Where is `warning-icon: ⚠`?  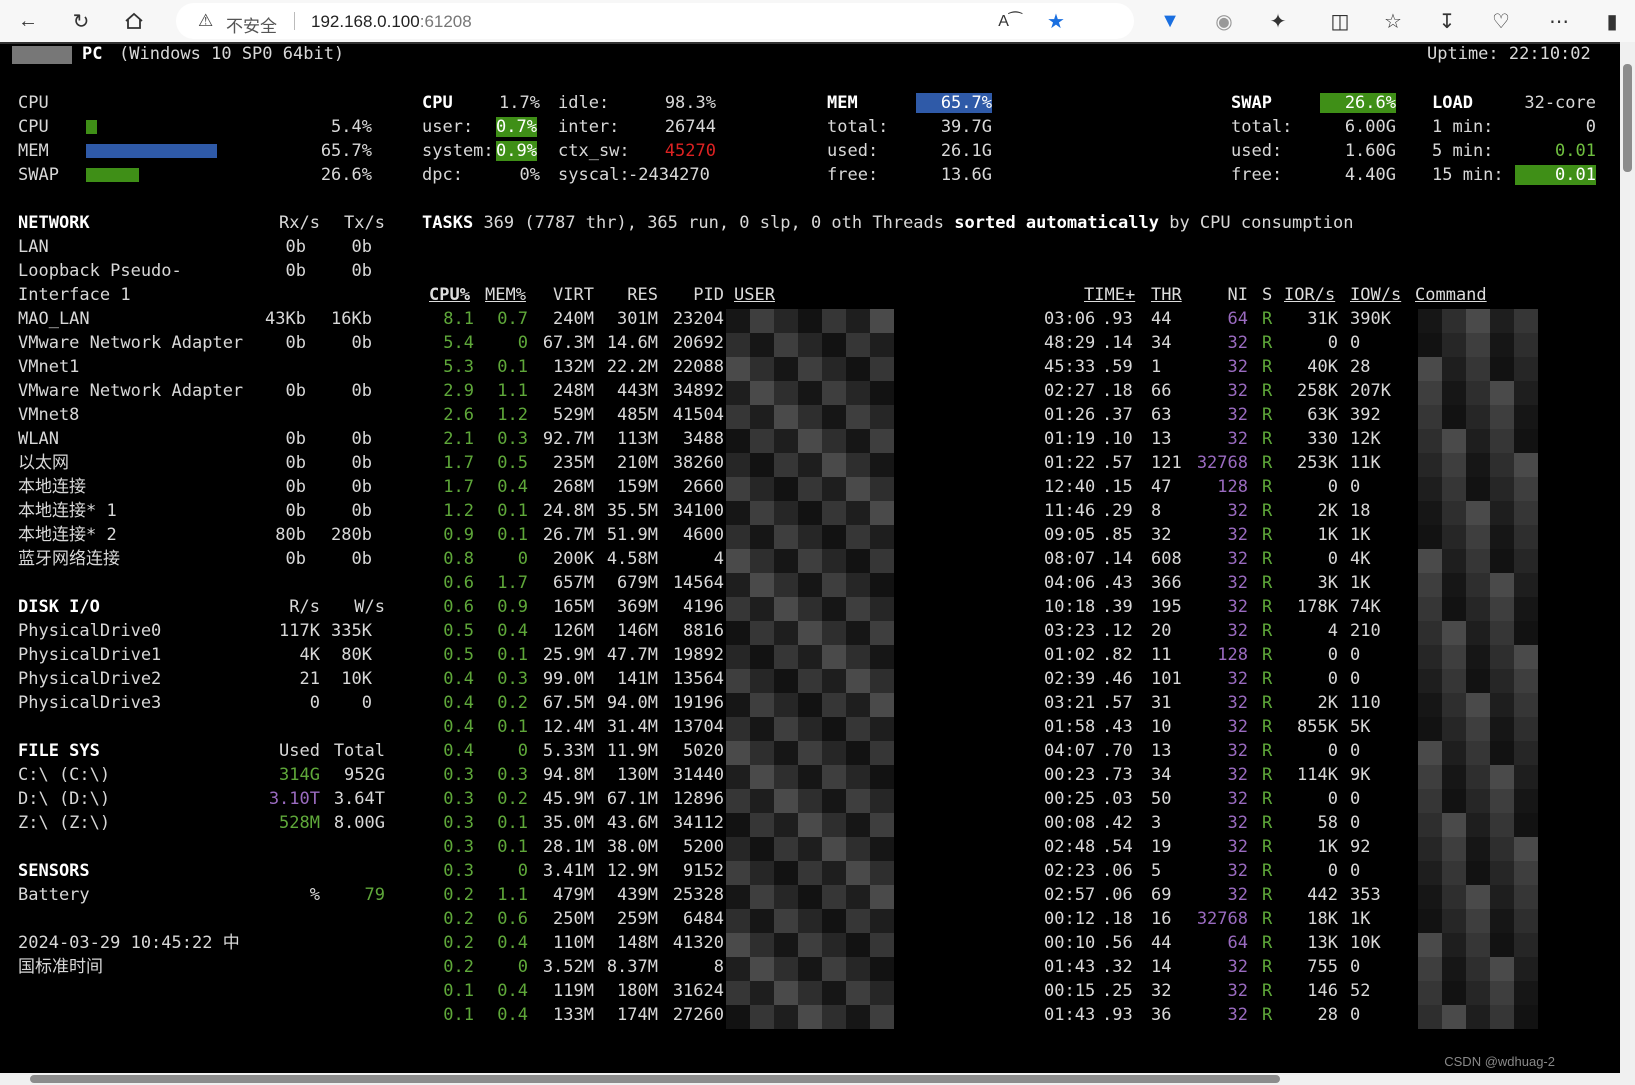
warning-icon: ⚠ is located at coordinates (205, 21).